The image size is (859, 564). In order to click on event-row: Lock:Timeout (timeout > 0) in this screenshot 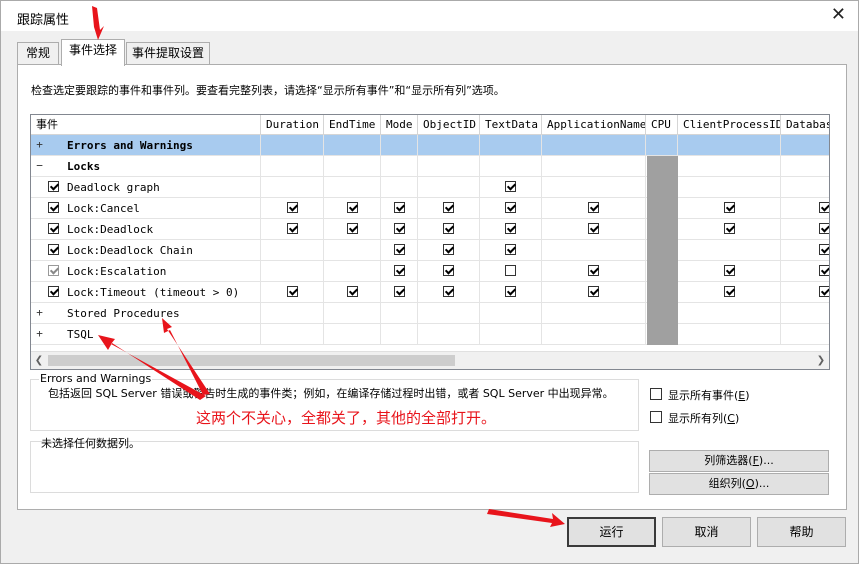, I will do `click(430, 292)`.